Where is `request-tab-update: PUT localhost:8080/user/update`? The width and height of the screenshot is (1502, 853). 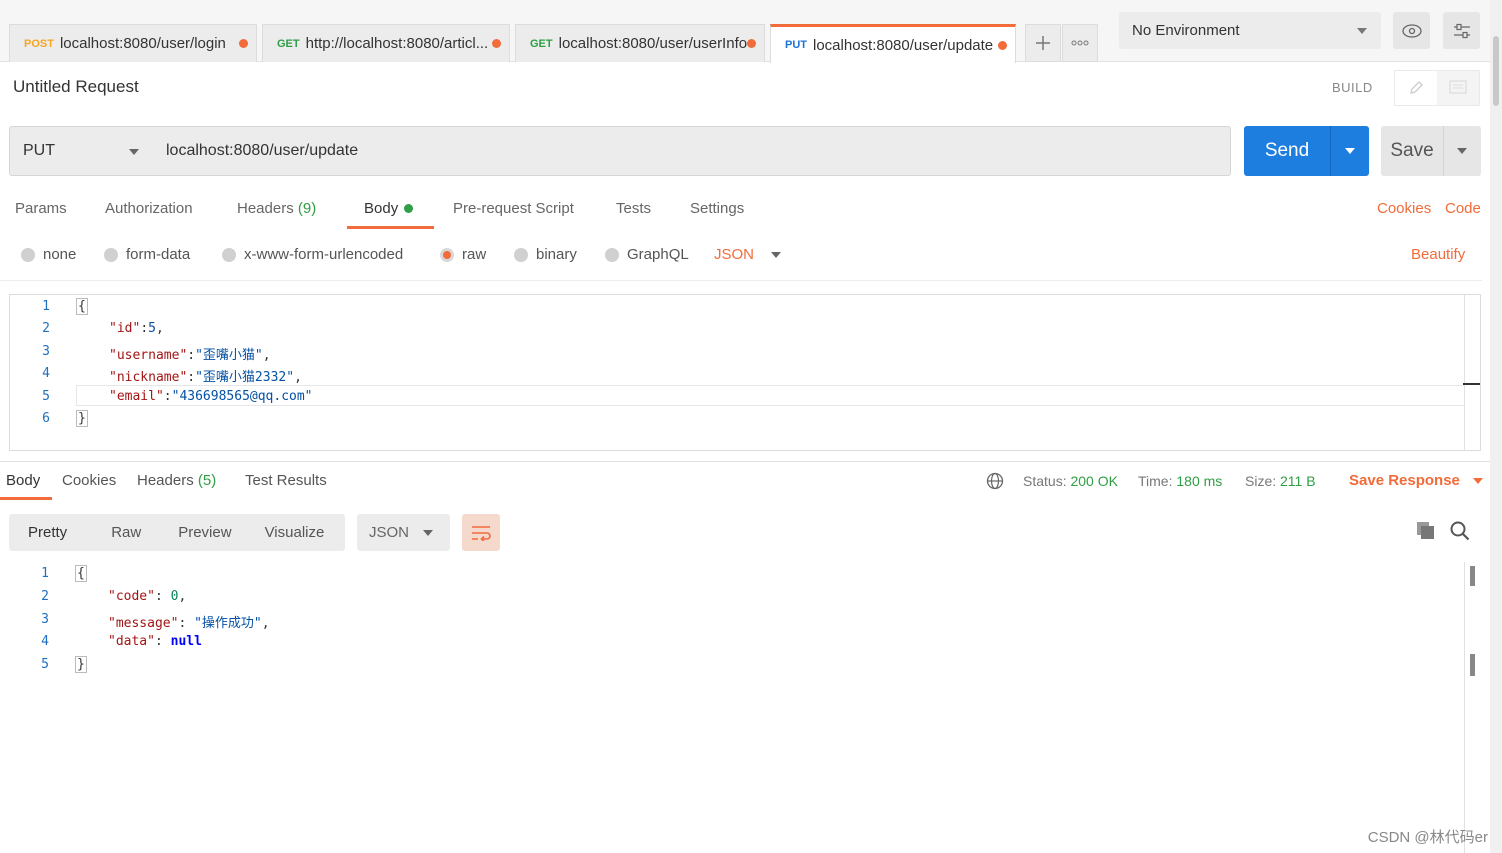
request-tab-update: PUT localhost:8080/user/update is located at coordinates (893, 43).